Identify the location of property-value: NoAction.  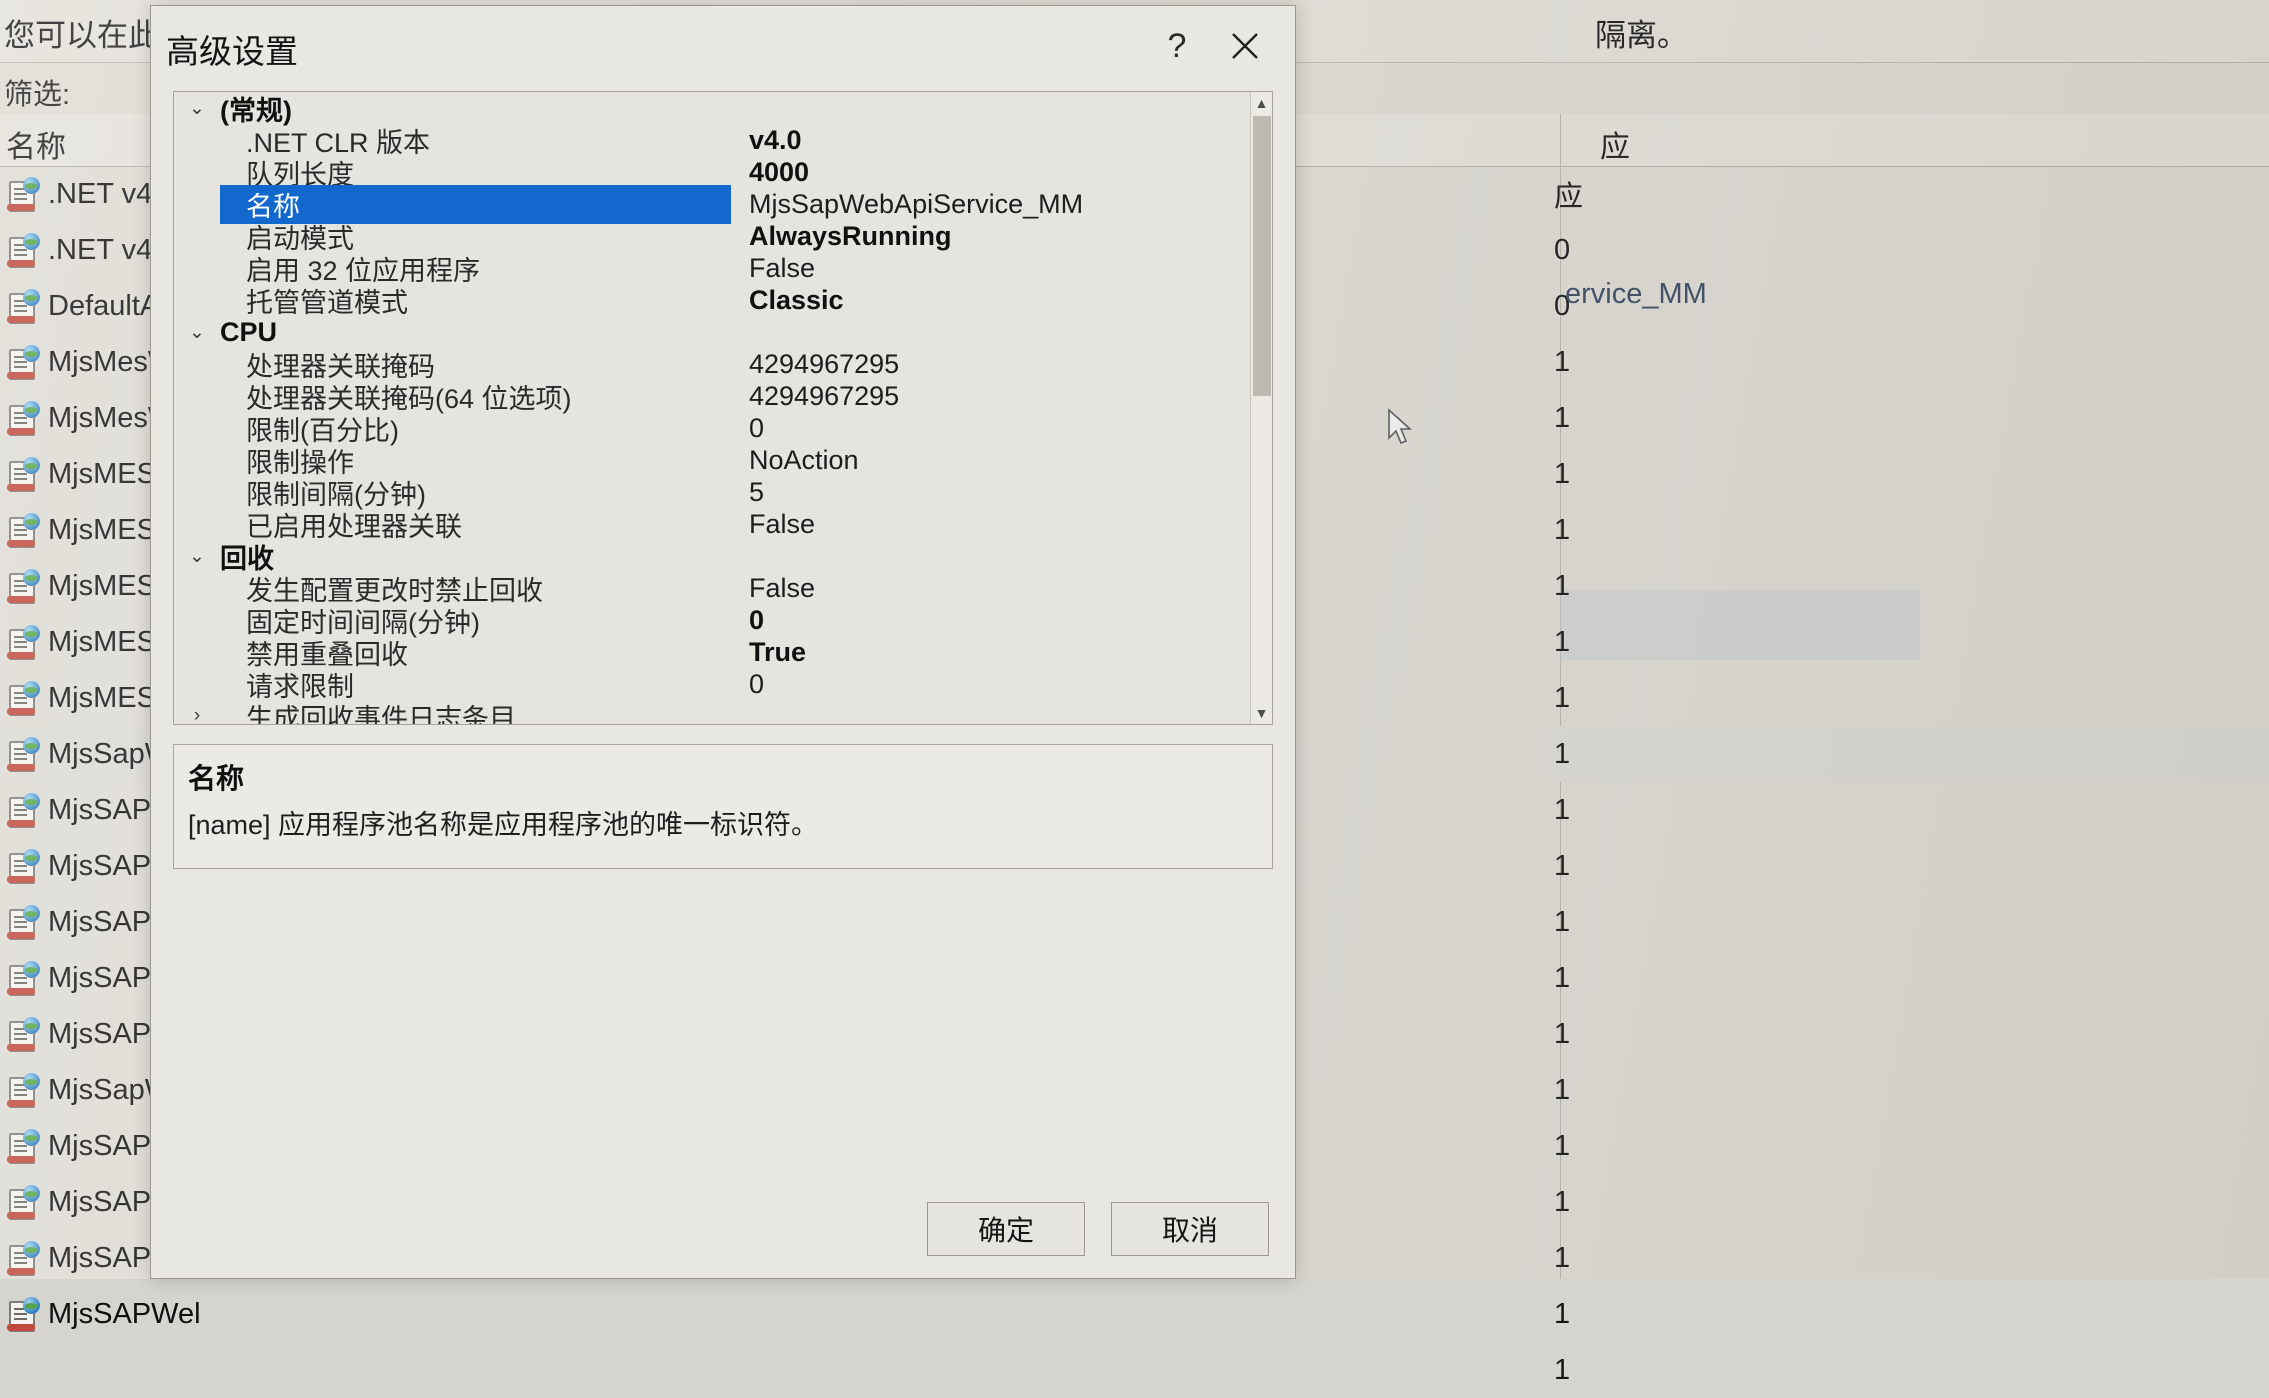
(990, 460).